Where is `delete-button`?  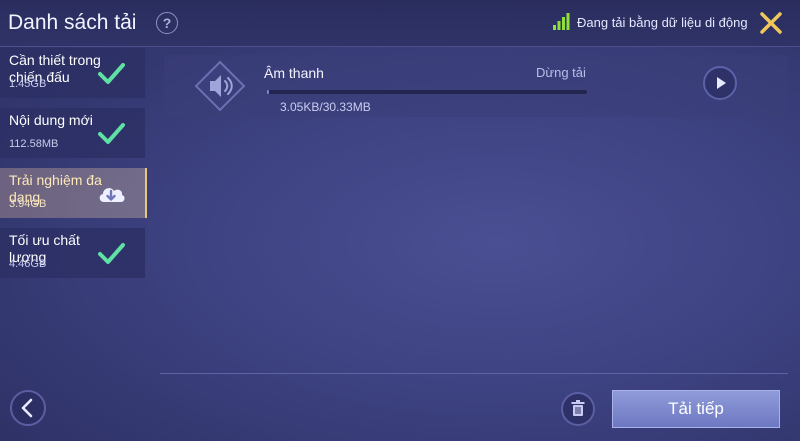 delete-button is located at coordinates (578, 409).